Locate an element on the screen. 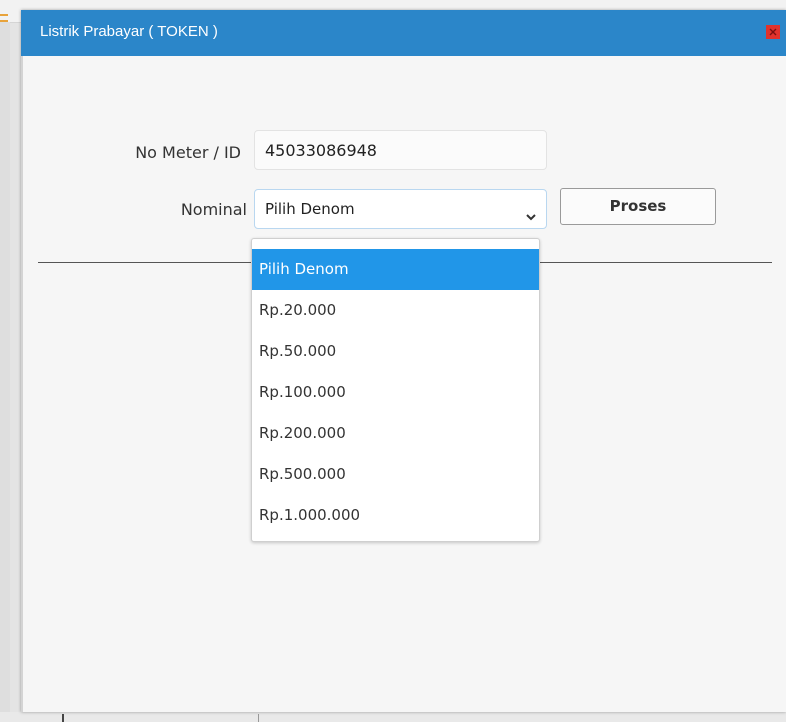 The height and width of the screenshot is (722, 786). meter-id-input is located at coordinates (400, 150).